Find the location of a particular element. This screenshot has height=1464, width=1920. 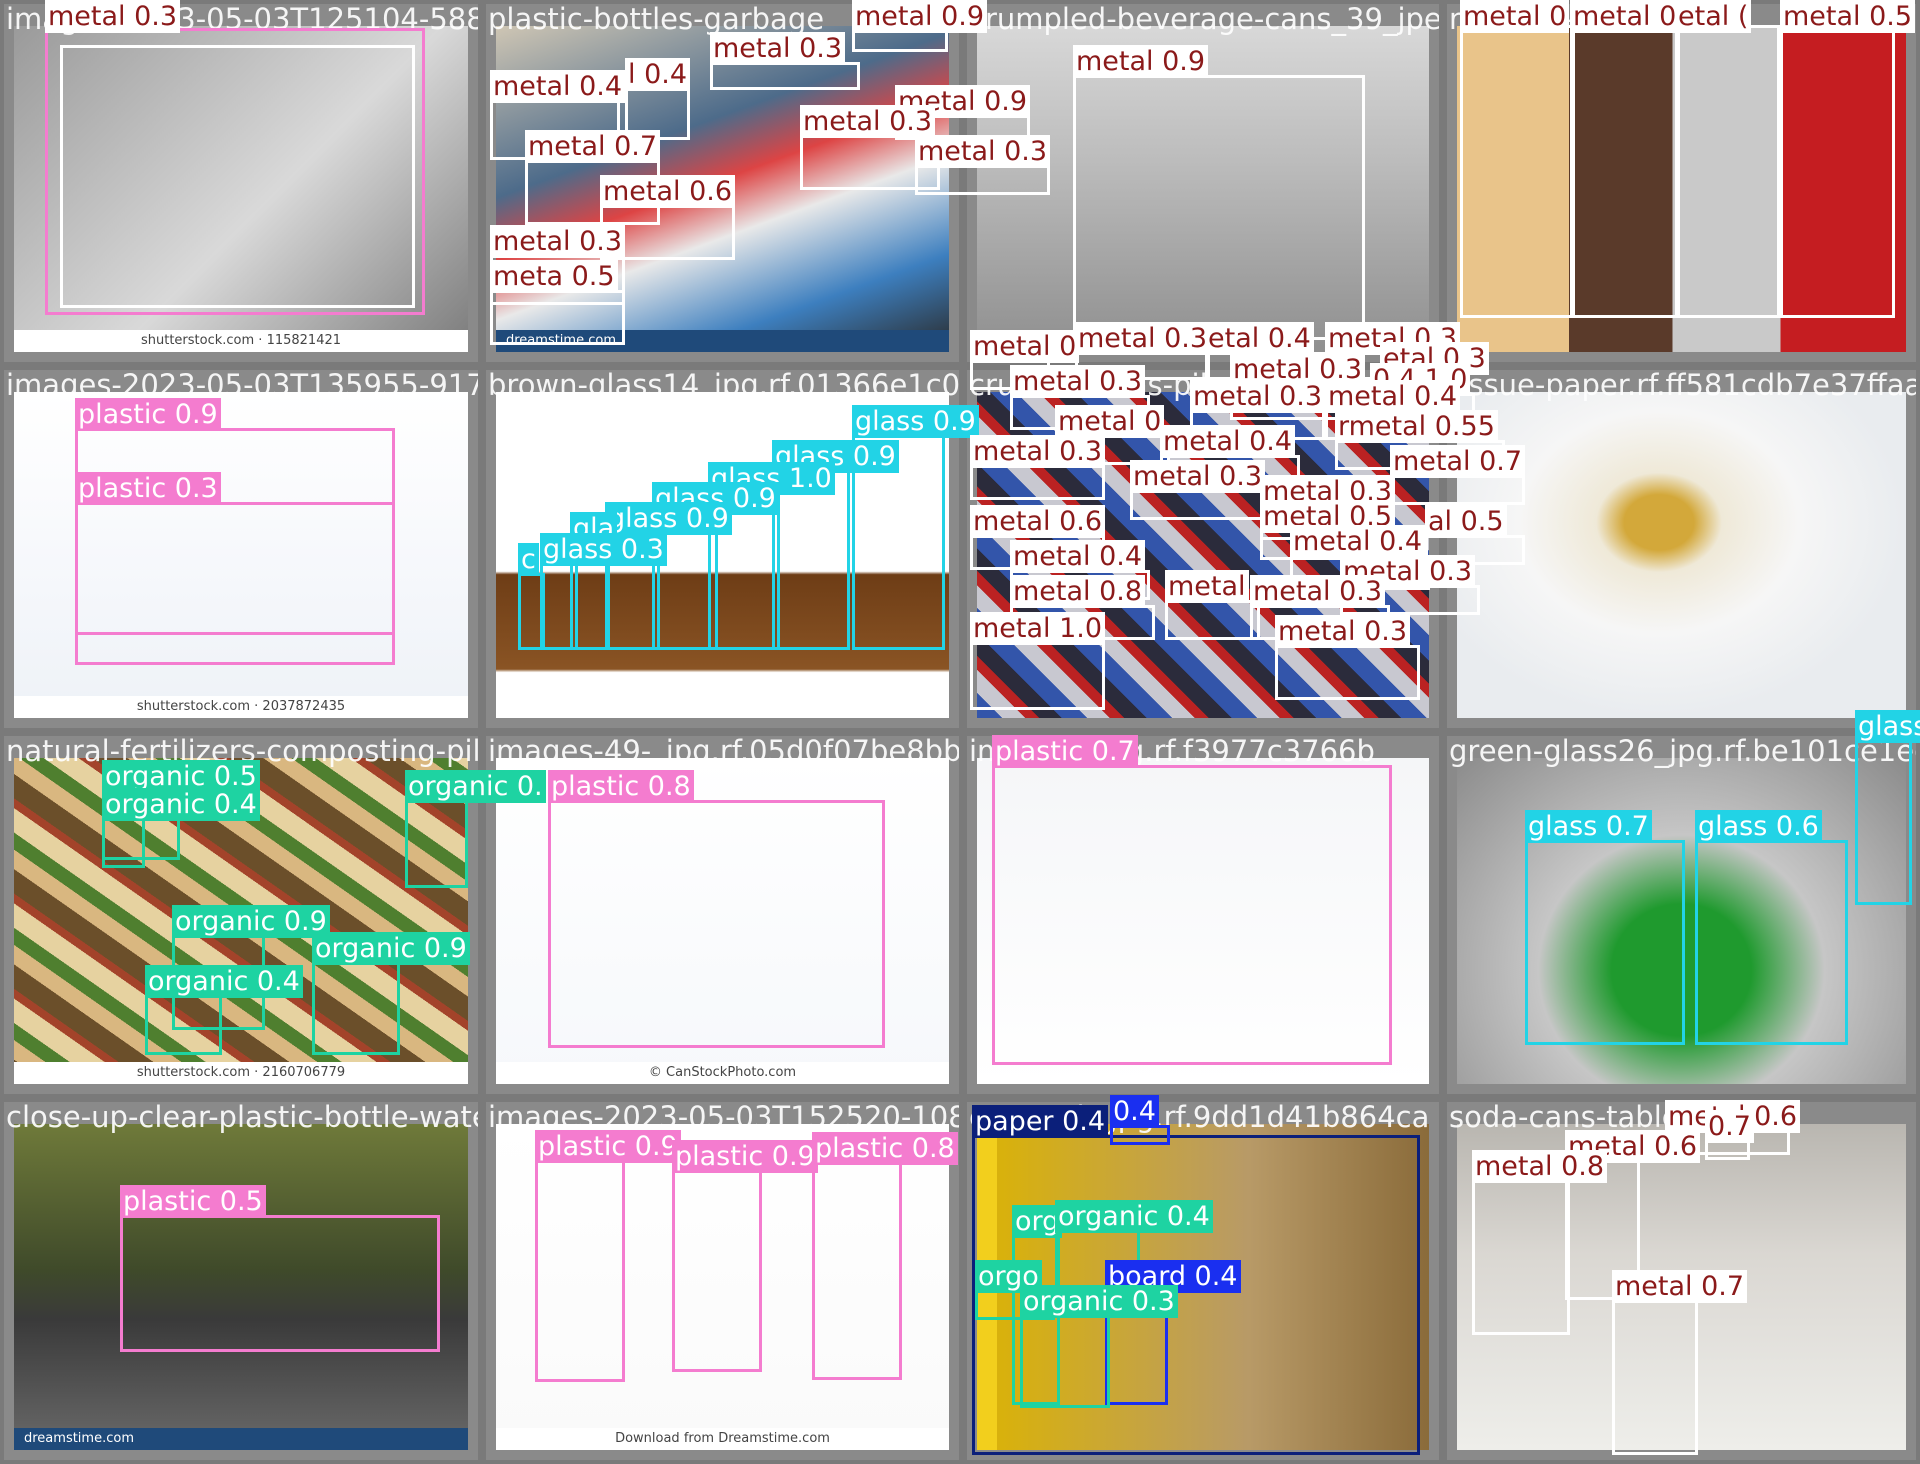

stock-watermark: dreamstime.com is located at coordinates (241, 1439).